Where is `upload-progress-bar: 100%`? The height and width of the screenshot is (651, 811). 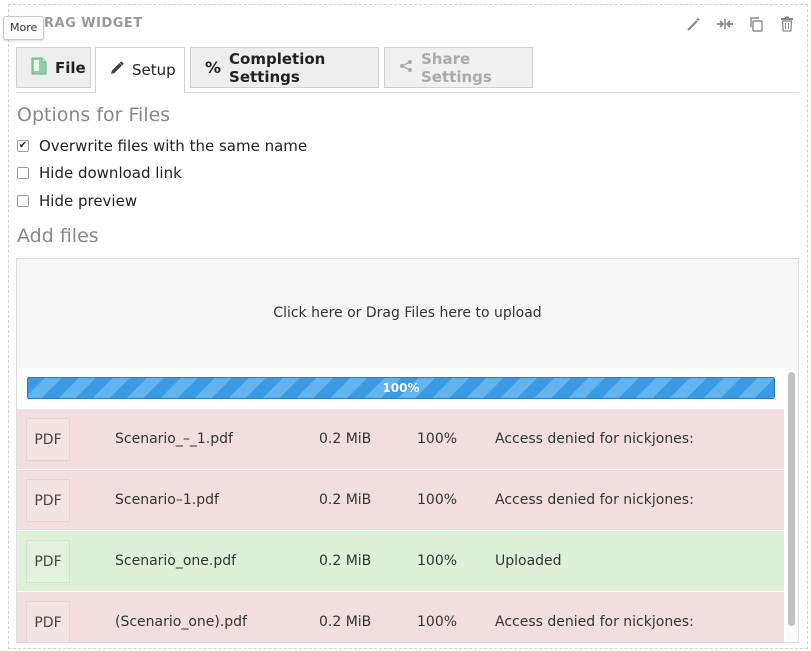 upload-progress-bar: 100% is located at coordinates (401, 388).